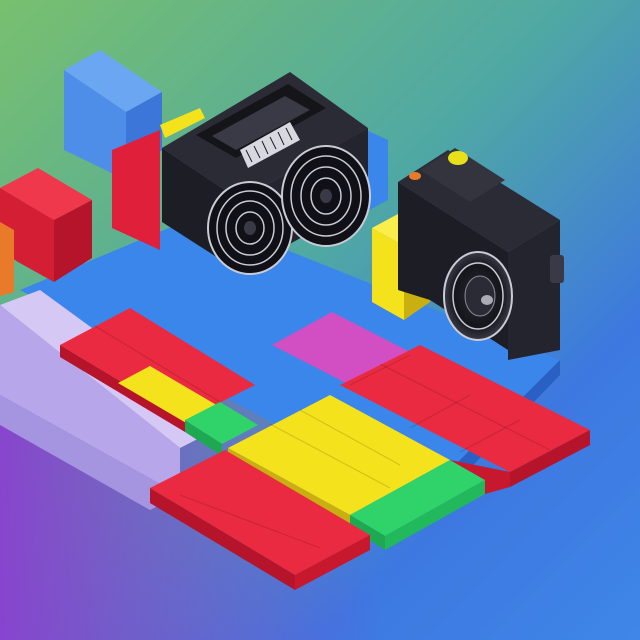 This screenshot has height=640, width=640. Describe the element at coordinates (557, 269) in the screenshot. I see `small-camera-strap-clip` at that location.